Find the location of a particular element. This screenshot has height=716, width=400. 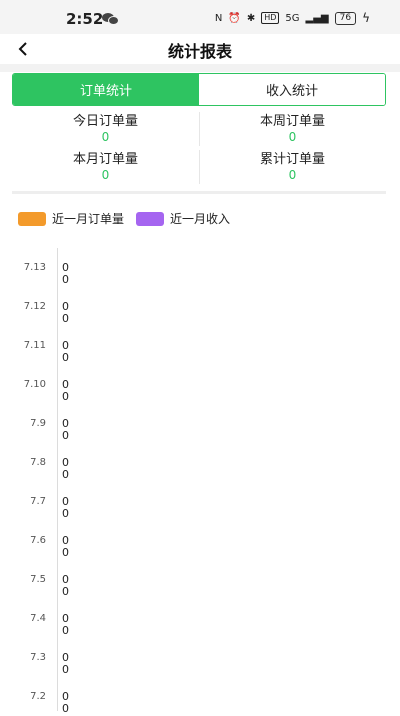

stat-week: 本周订单量 0 is located at coordinates (292, 132).